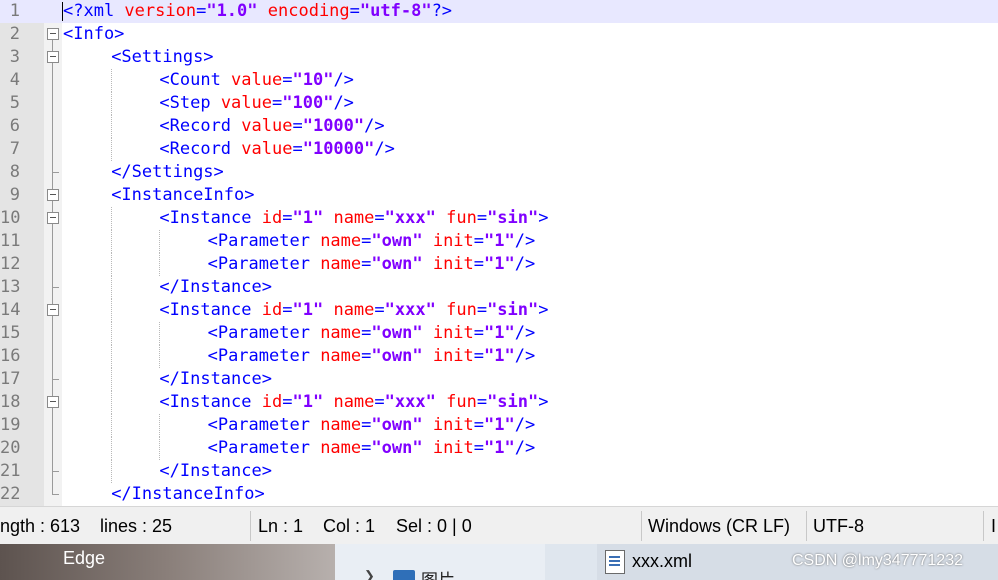 The width and height of the screenshot is (998, 580). What do you see at coordinates (190, 103) in the screenshot?
I see `token-tag: <Step` at bounding box center [190, 103].